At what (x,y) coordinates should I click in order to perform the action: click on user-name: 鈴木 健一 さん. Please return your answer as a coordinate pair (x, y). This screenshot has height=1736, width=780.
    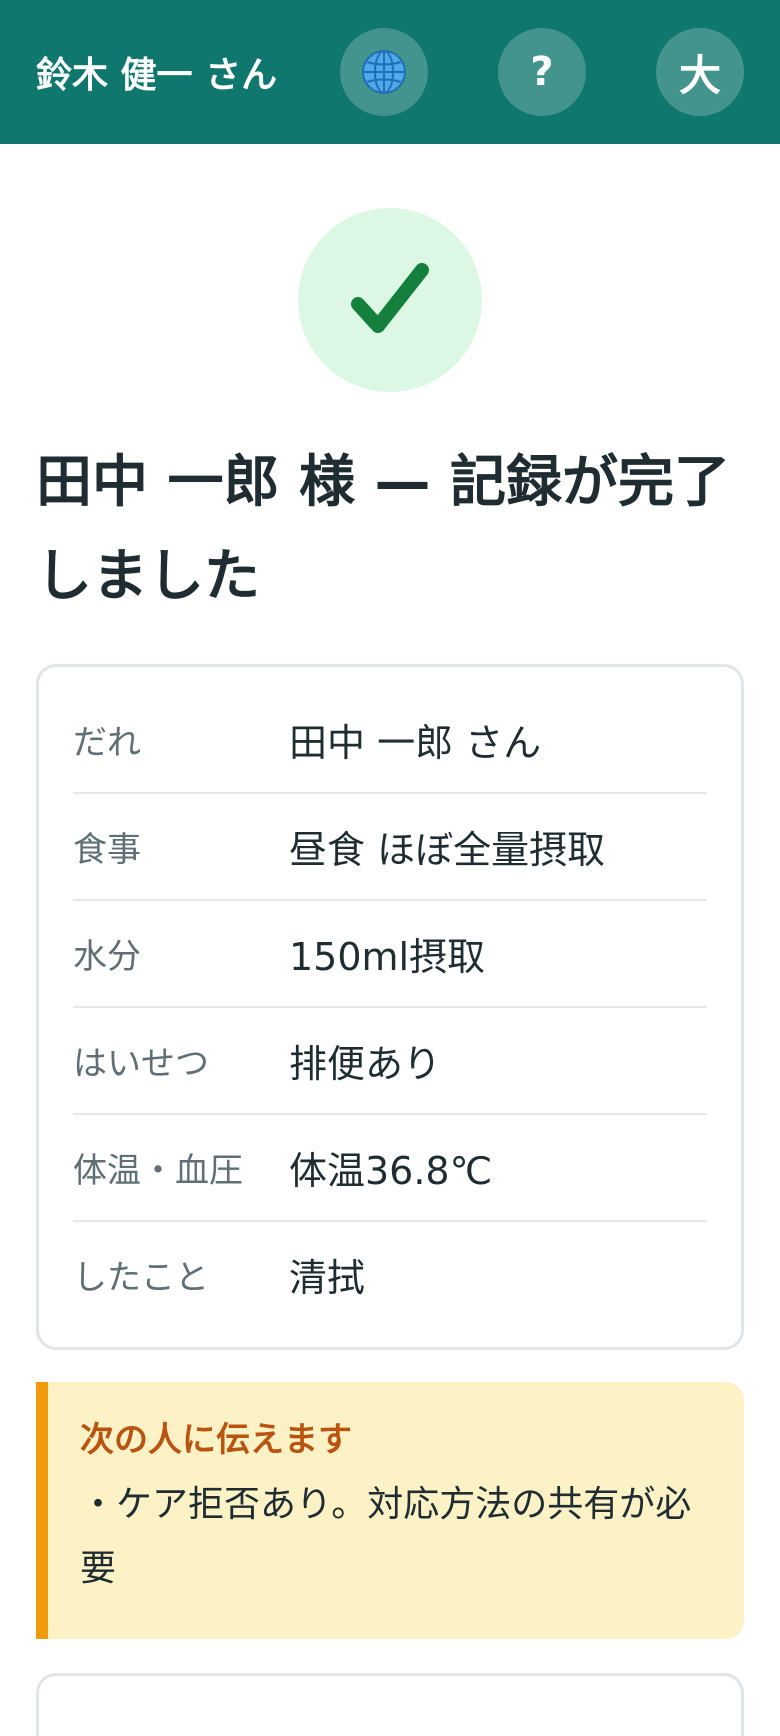
    Looking at the image, I should click on (157, 75).